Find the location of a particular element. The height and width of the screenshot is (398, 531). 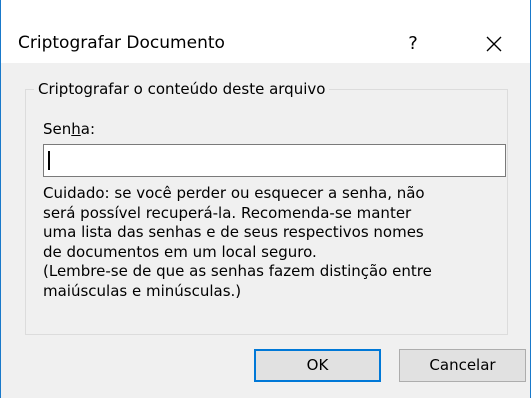

password-label: Senha: is located at coordinates (69, 129).